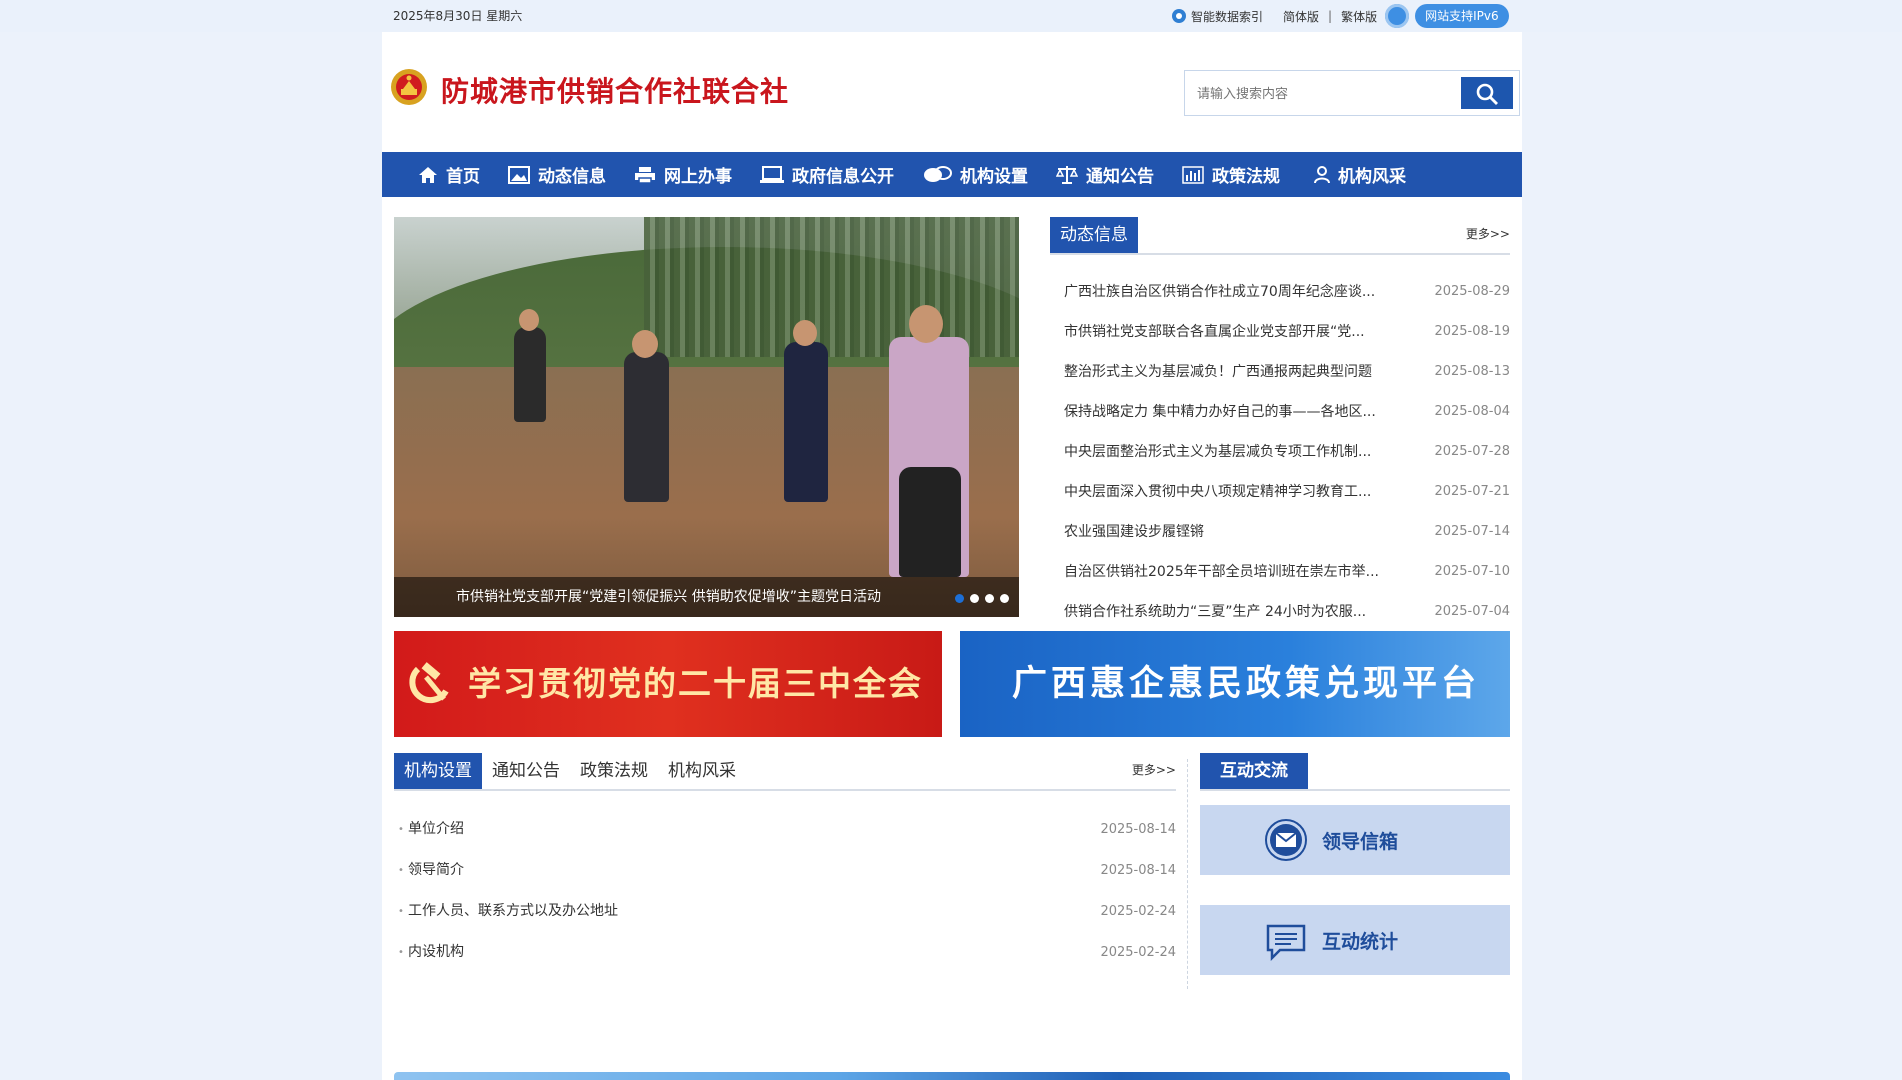 Image resolution: width=1902 pixels, height=1080 pixels. I want to click on party-study-banner: 学习贯彻党的二十届三中全会精神, so click(668, 684).